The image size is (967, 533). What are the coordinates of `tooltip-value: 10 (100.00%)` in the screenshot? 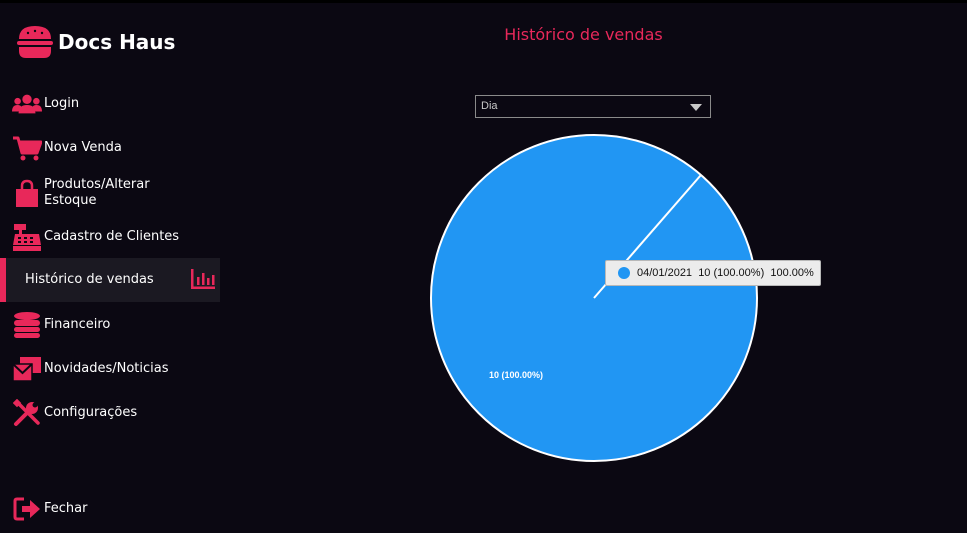 It's located at (731, 273).